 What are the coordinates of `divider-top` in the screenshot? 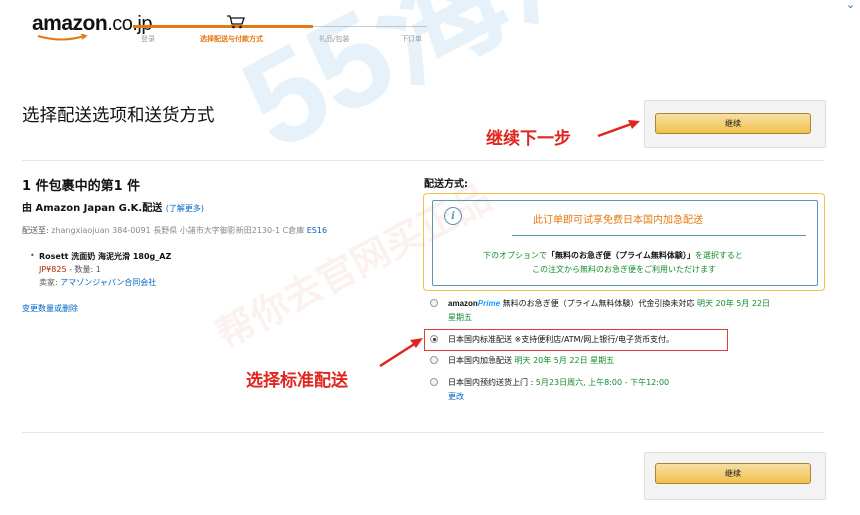 It's located at (423, 160).